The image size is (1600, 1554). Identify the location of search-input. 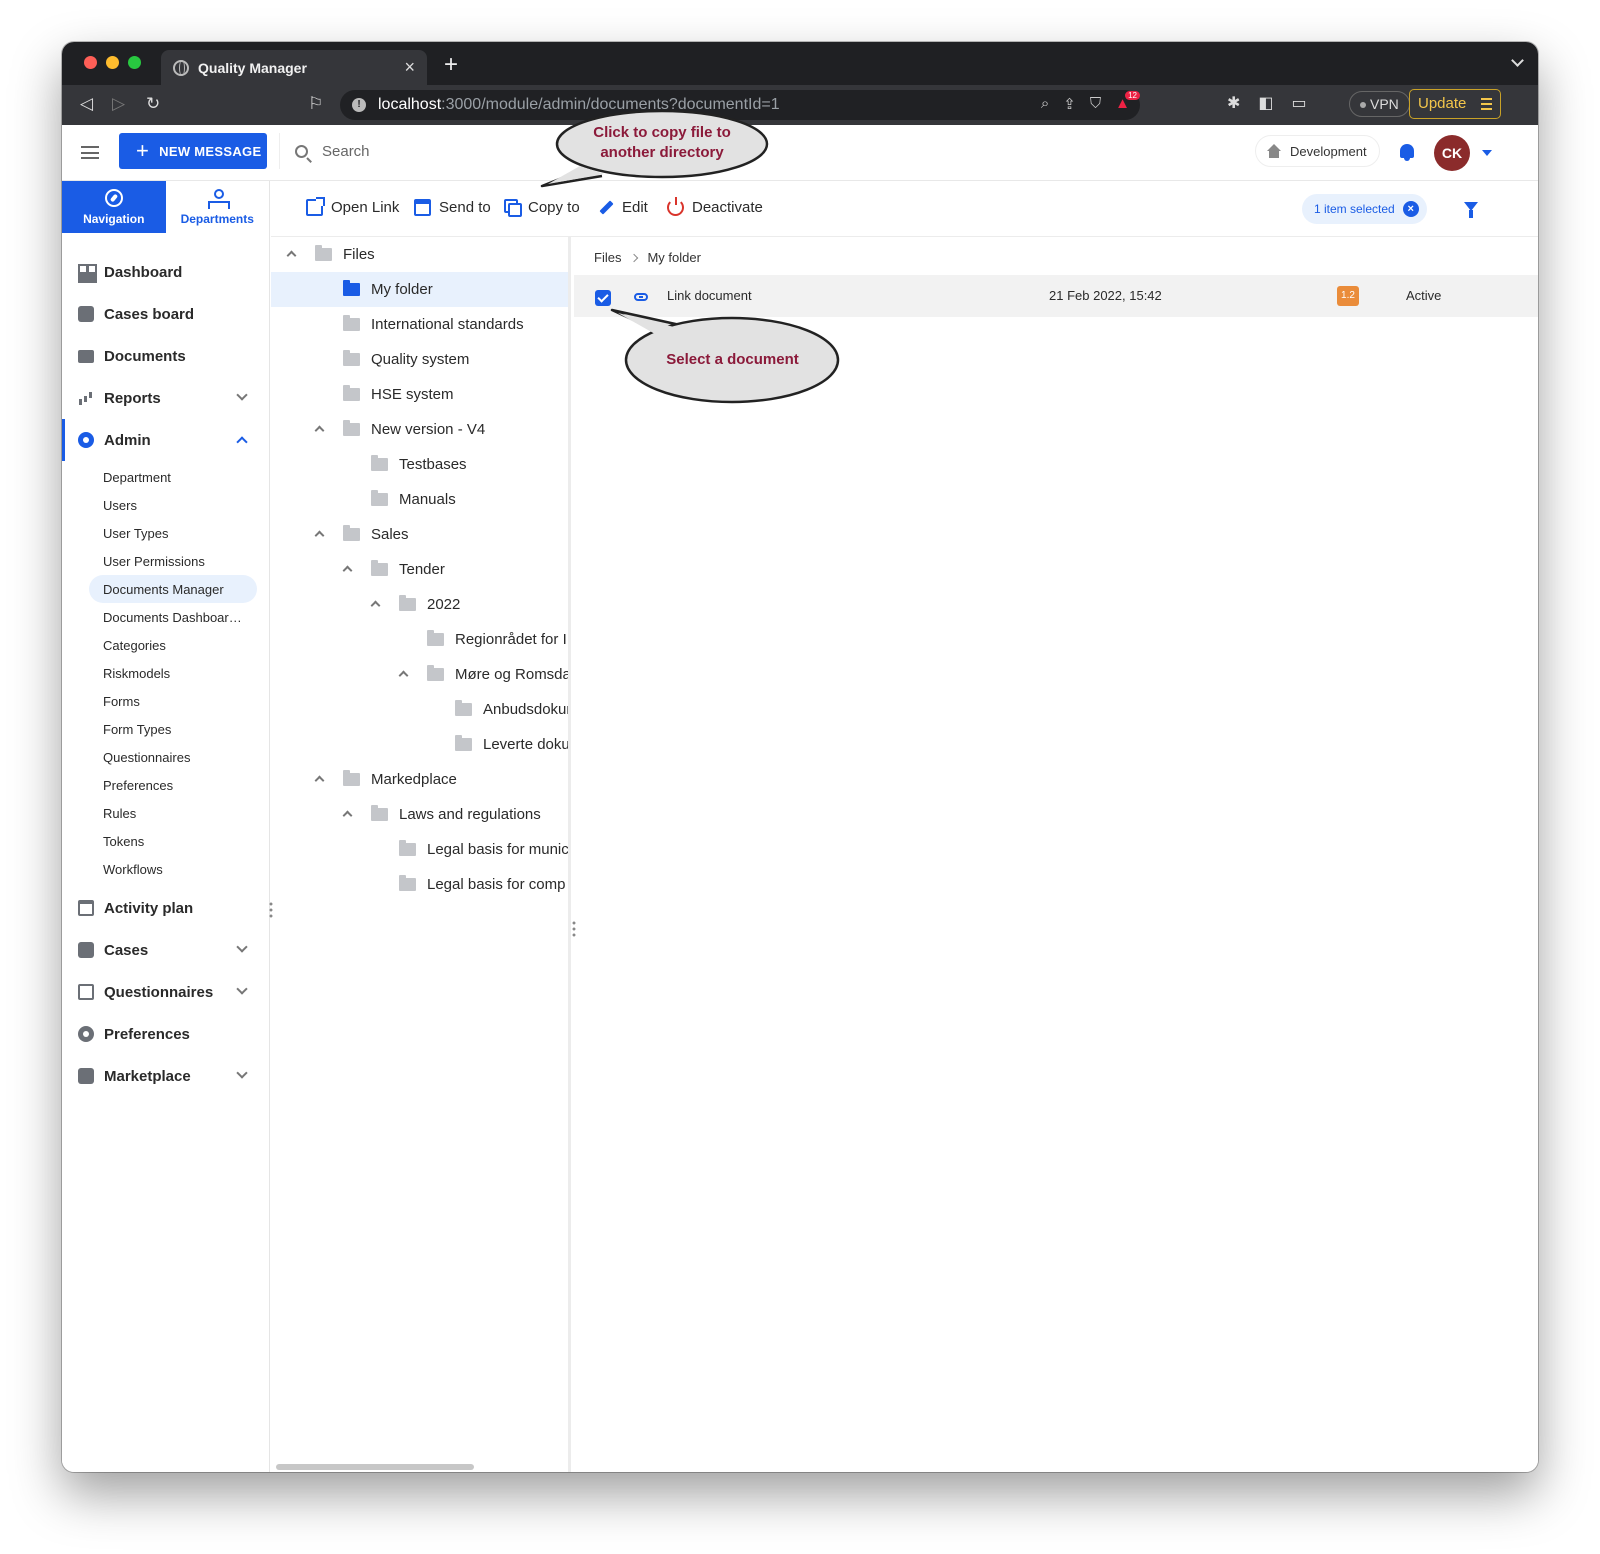
(442, 151).